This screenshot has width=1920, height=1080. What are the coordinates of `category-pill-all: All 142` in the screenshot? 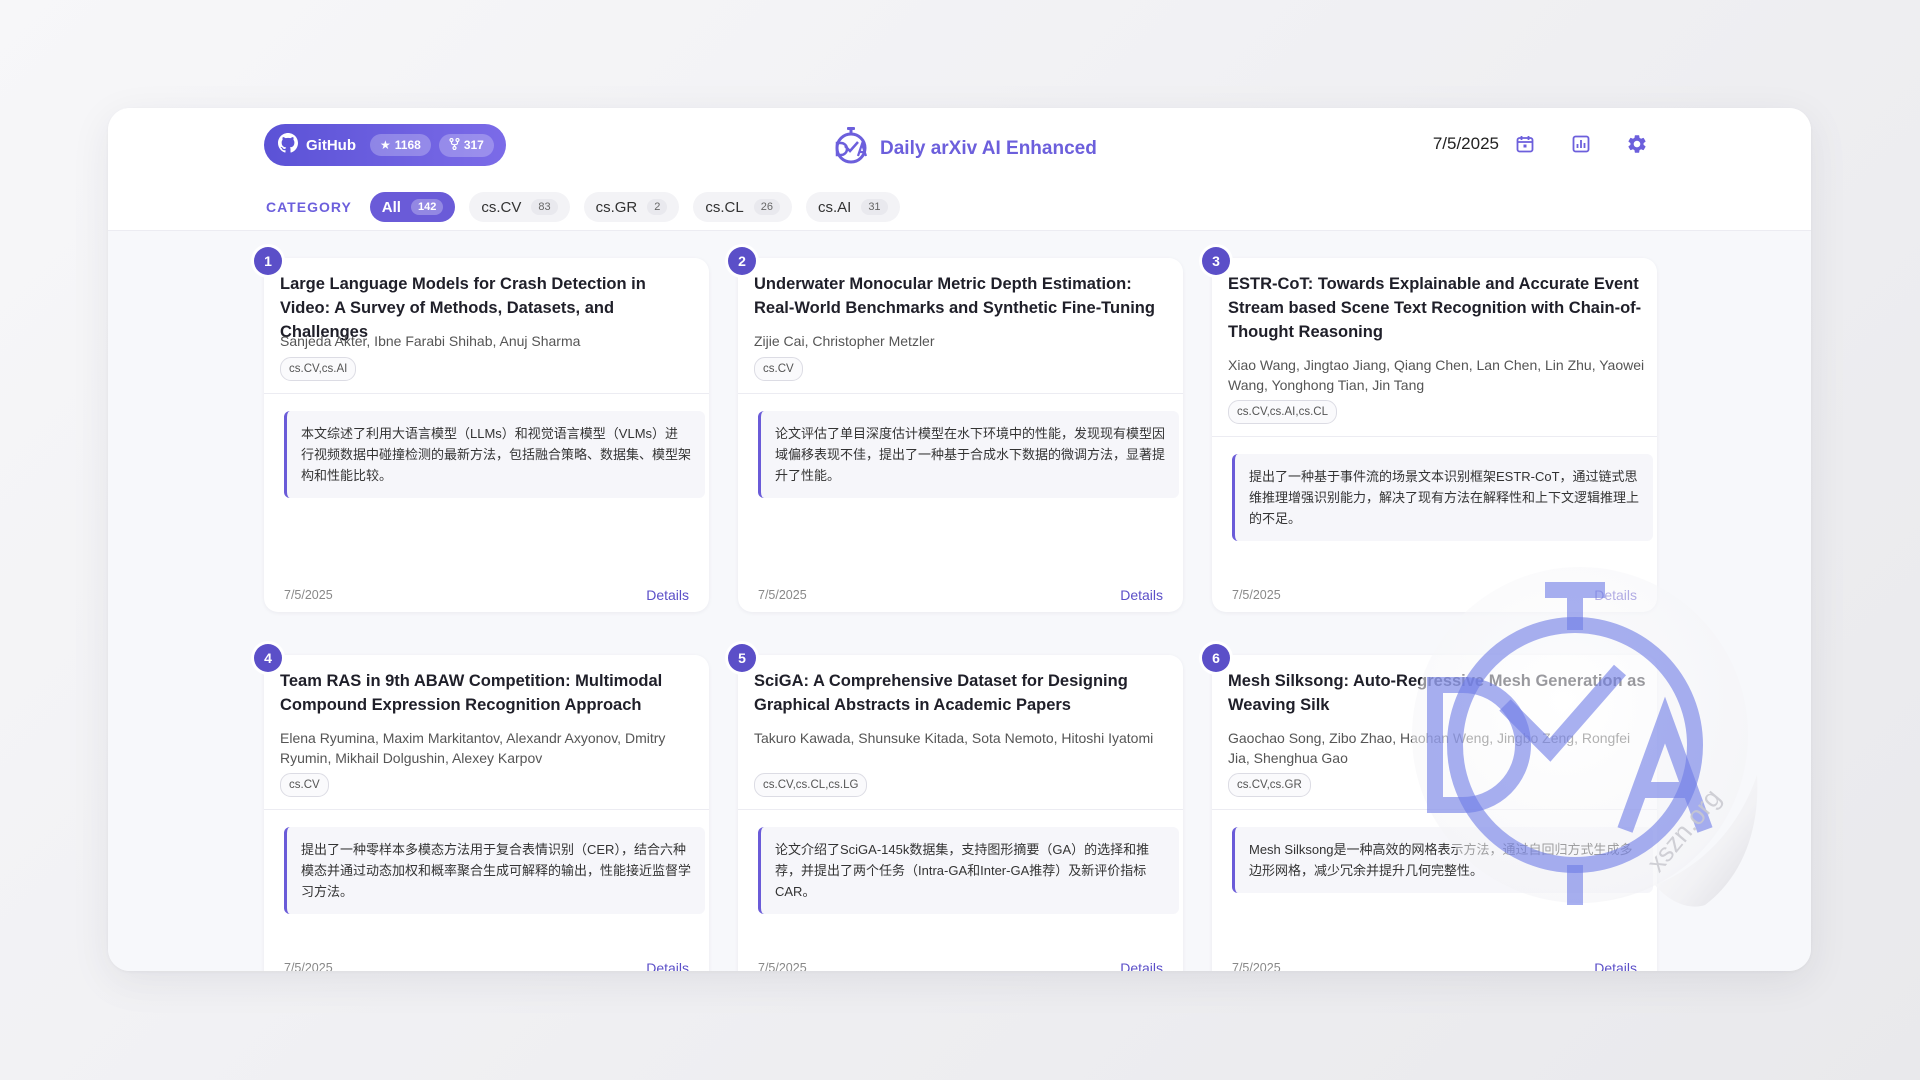 It's located at (412, 207).